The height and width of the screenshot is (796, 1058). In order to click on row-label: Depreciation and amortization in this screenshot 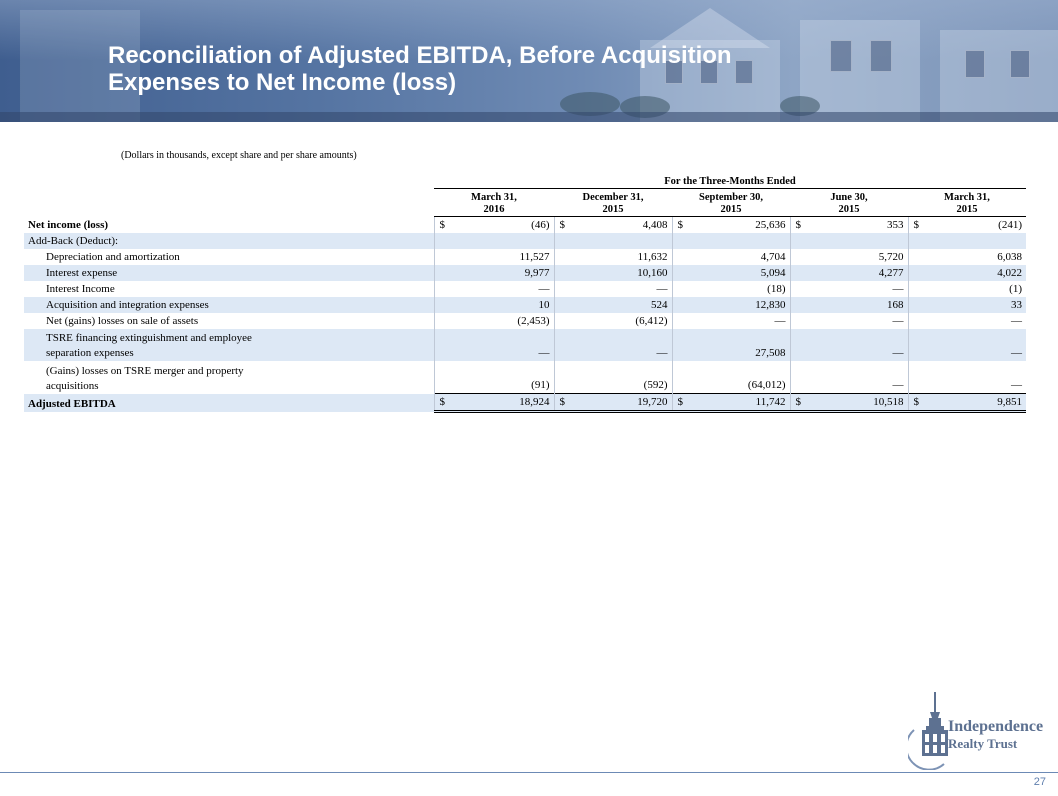, I will do `click(113, 257)`.